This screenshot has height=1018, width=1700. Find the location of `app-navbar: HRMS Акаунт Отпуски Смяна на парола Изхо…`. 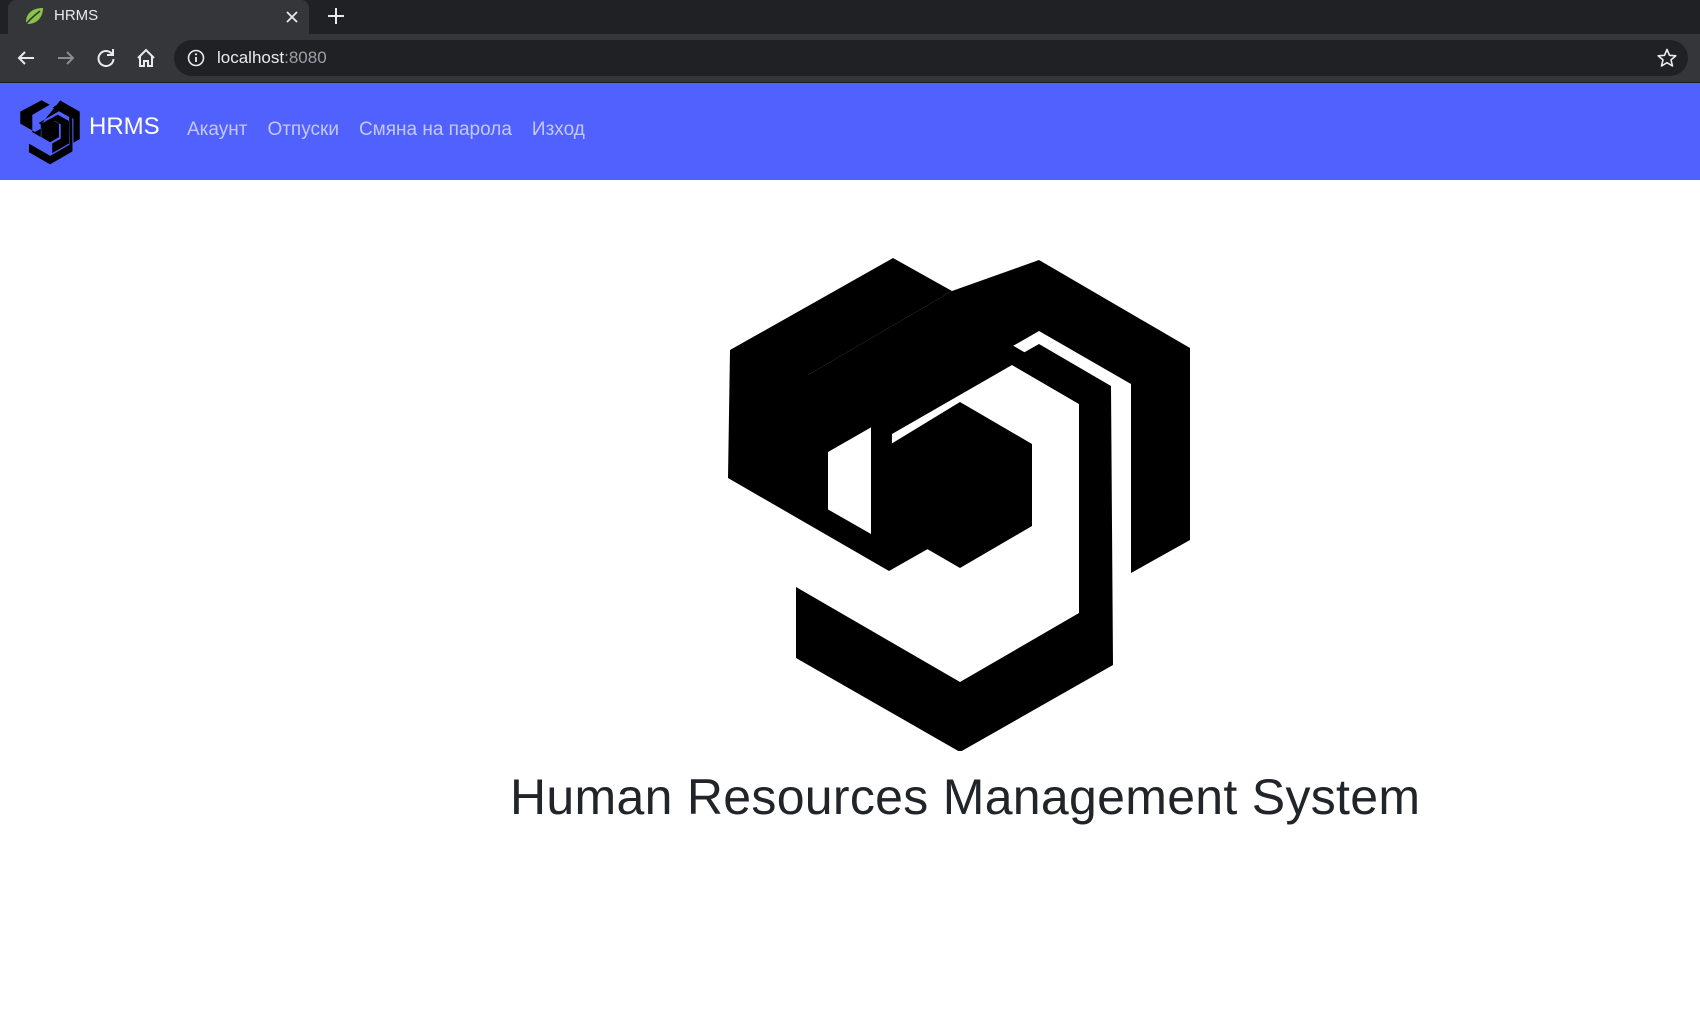

app-navbar: HRMS Акаунт Отпуски Смяна на парола Изхо… is located at coordinates (850, 131).